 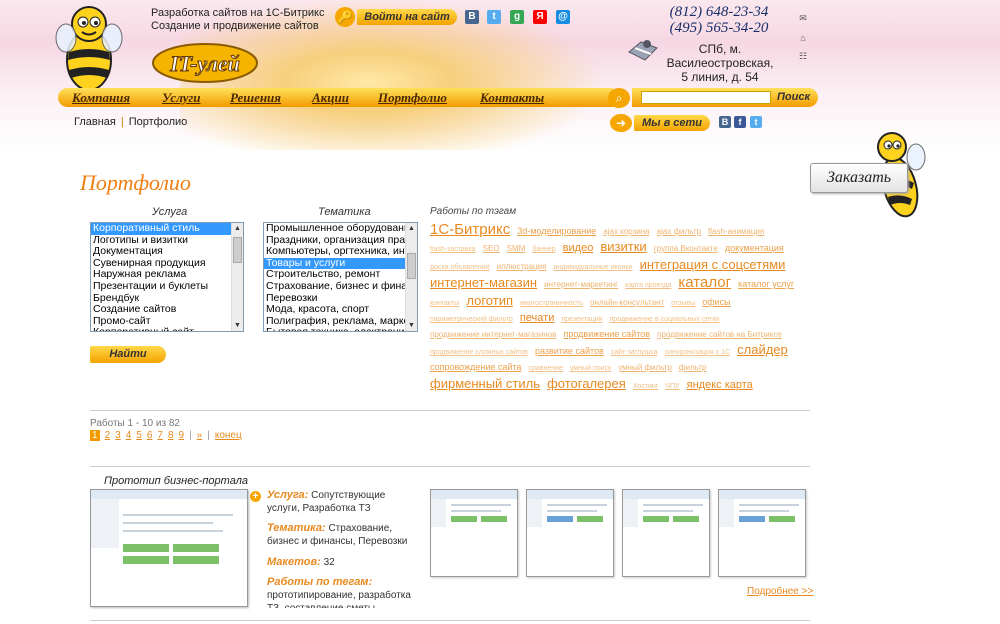 I want to click on tag-link: интернет-магазин, so click(x=483, y=282).